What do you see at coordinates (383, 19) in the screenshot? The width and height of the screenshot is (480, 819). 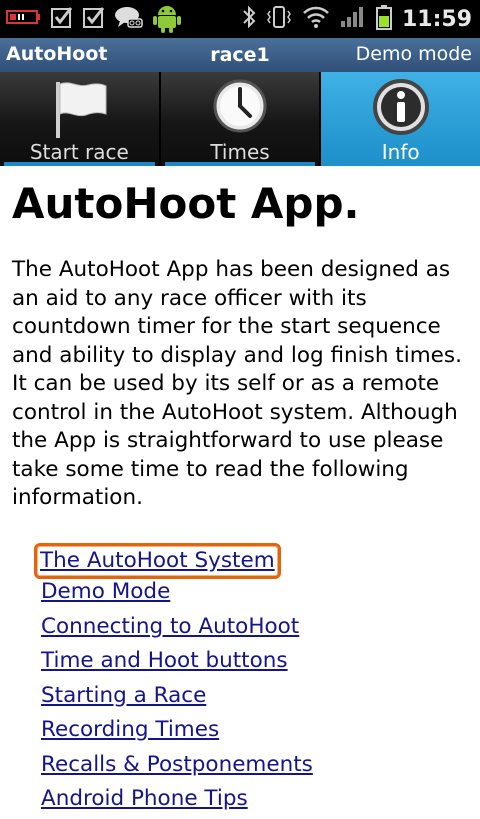 I see `battery-icon` at bounding box center [383, 19].